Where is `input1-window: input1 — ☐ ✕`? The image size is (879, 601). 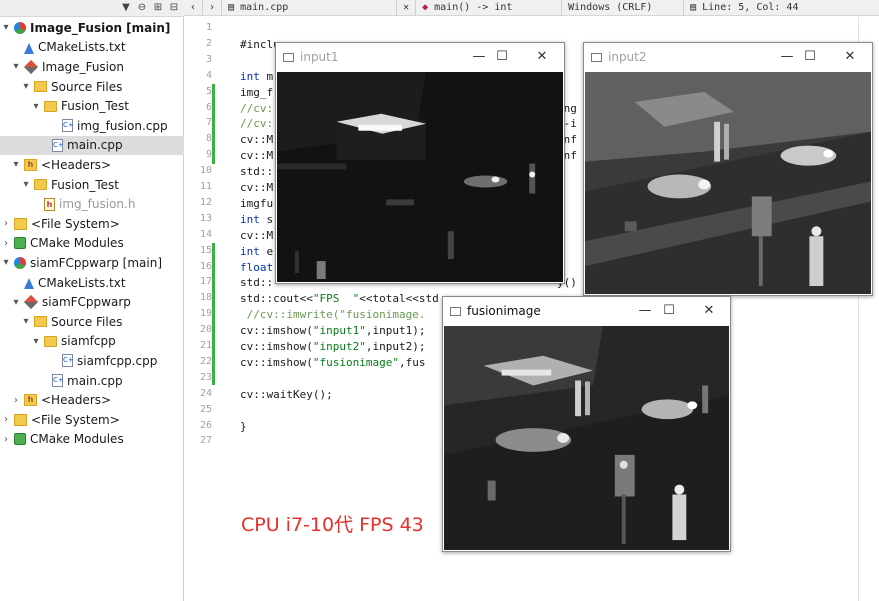
input1-window: input1 — ☐ ✕ is located at coordinates (420, 163).